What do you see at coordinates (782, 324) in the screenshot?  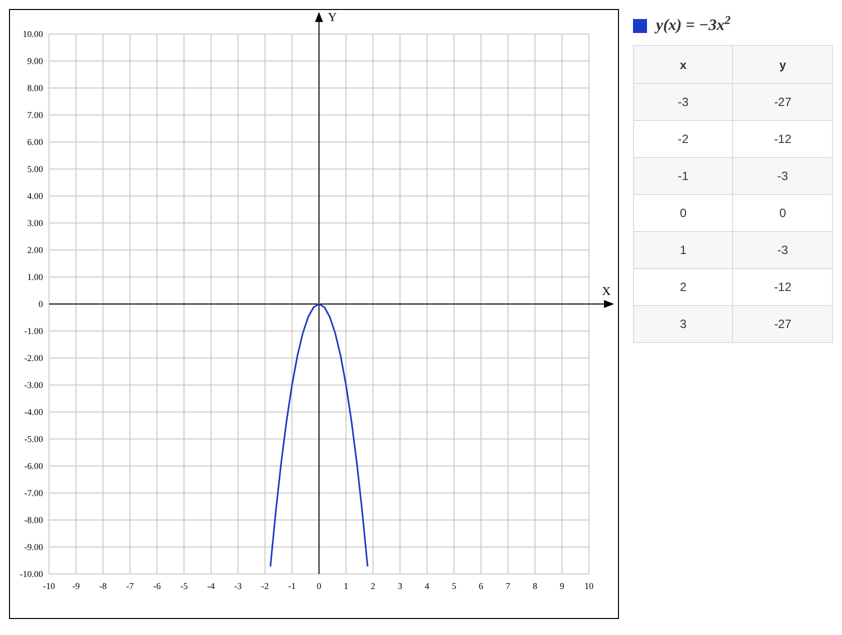 I see `table-cell: -27` at bounding box center [782, 324].